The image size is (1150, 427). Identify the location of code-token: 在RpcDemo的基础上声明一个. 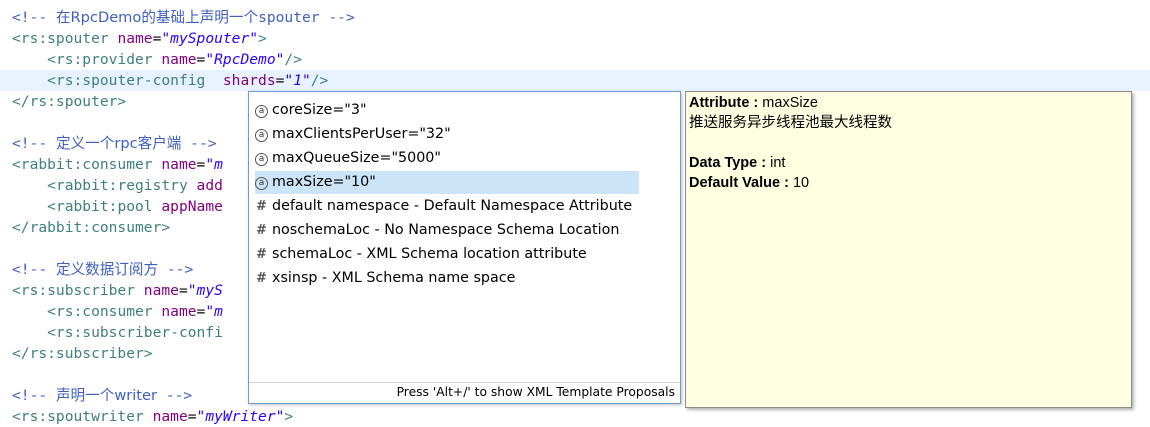
(157, 17).